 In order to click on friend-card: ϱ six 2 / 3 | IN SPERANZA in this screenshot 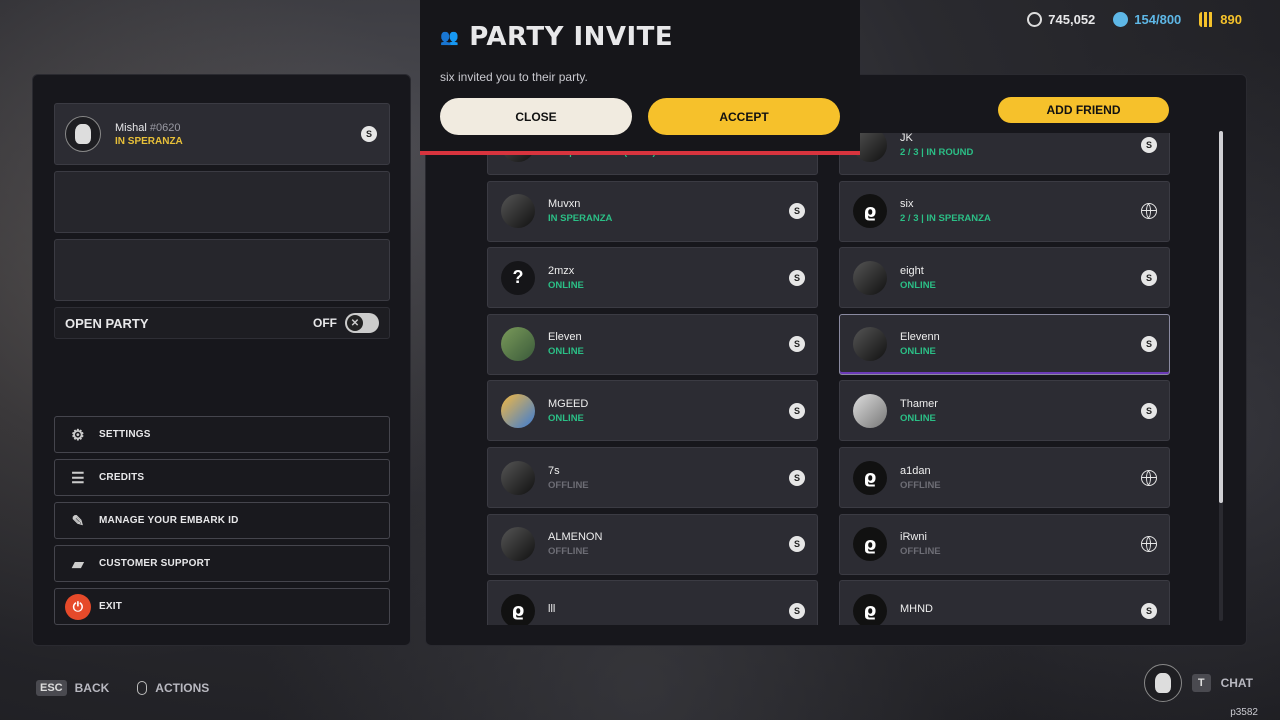, I will do `click(1004, 211)`.